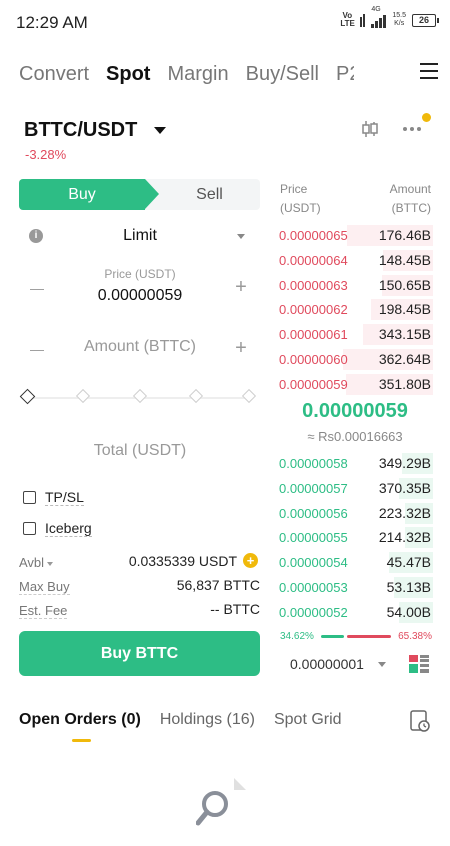  Describe the element at coordinates (355, 488) in the screenshot. I see `bid-row: 0.00000057 370.35B` at that location.